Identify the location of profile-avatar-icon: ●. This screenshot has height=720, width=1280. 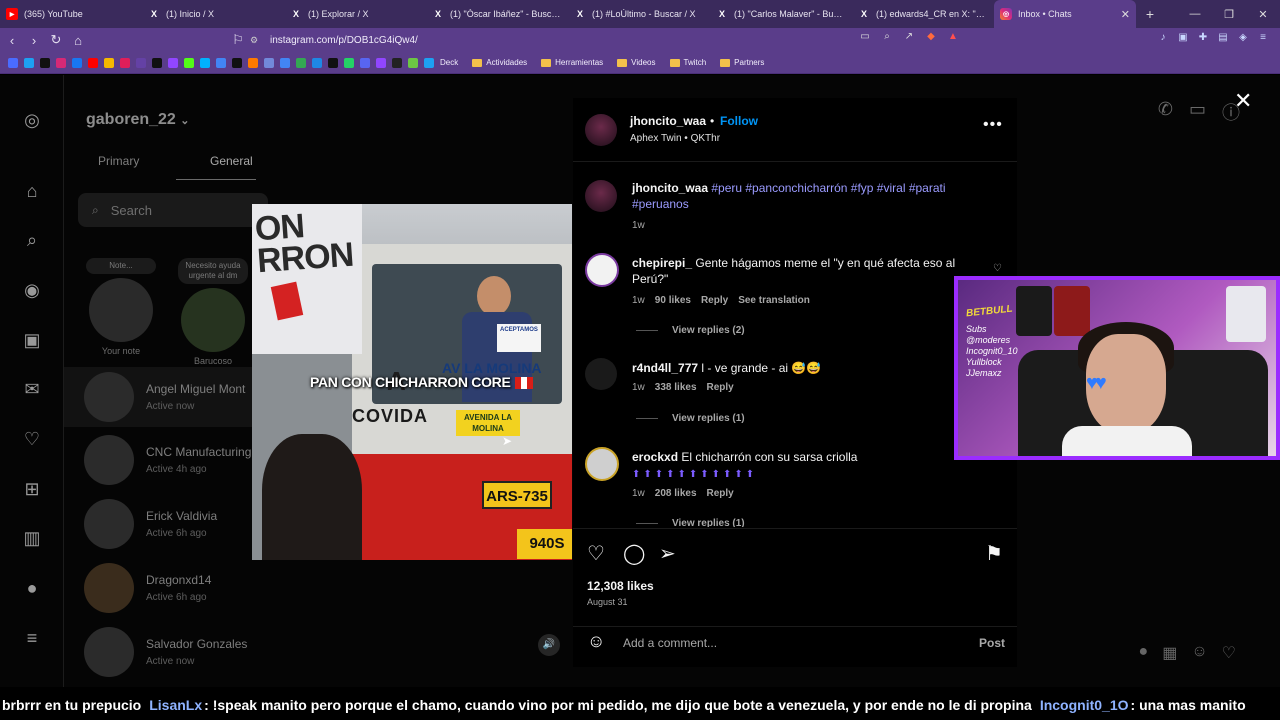
(32, 588).